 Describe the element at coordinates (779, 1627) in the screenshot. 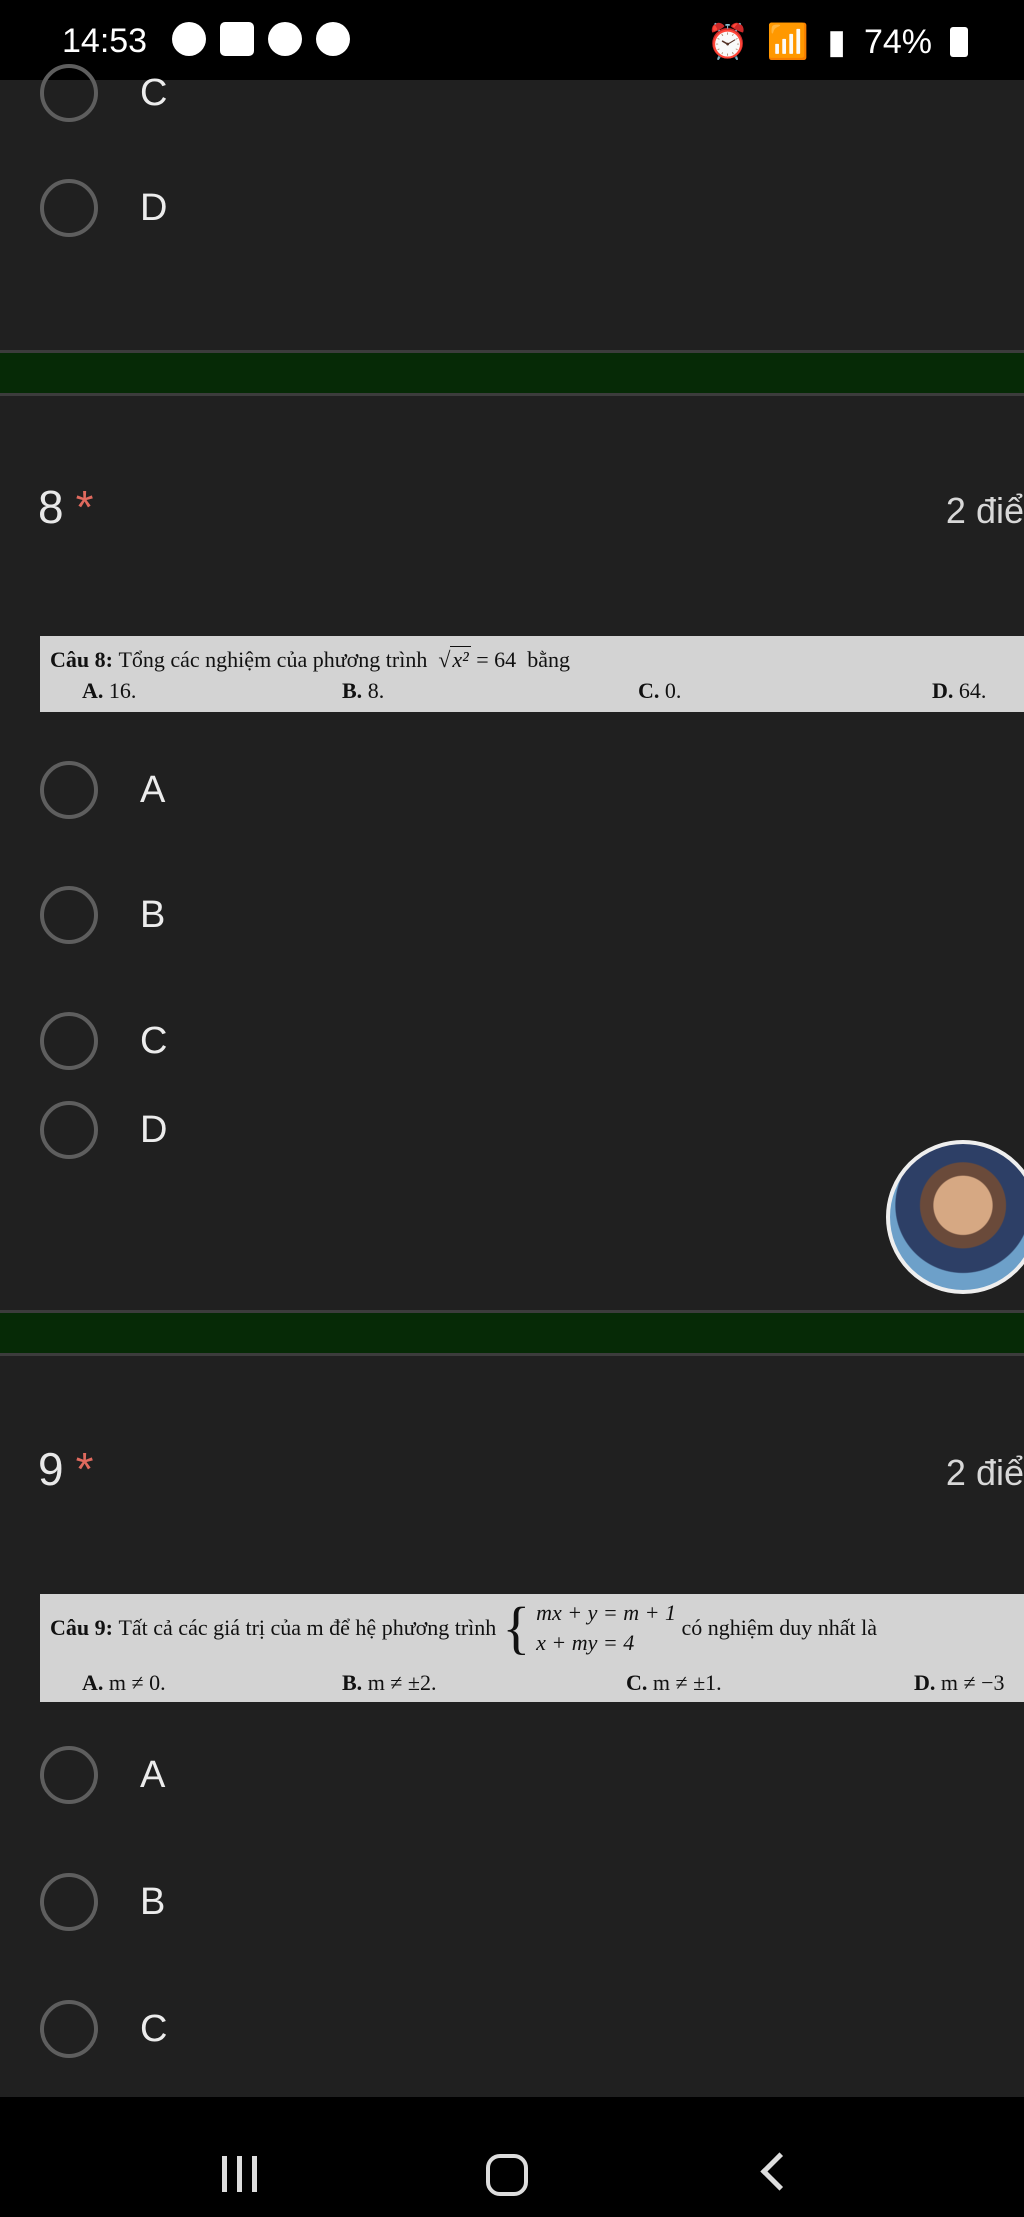

I see `question-after: có nghiệm duy nhất là` at that location.